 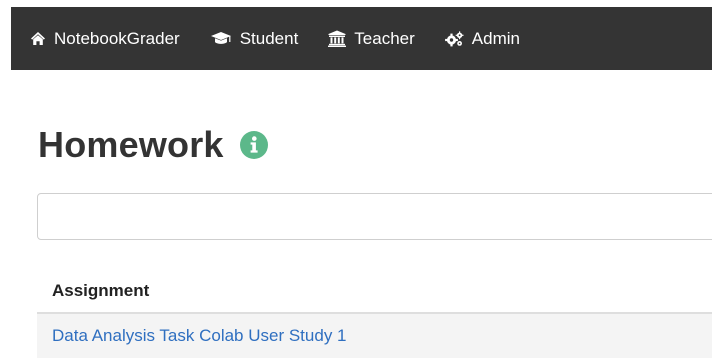 What do you see at coordinates (384, 38) in the screenshot?
I see `nav-item-label: Teacher` at bounding box center [384, 38].